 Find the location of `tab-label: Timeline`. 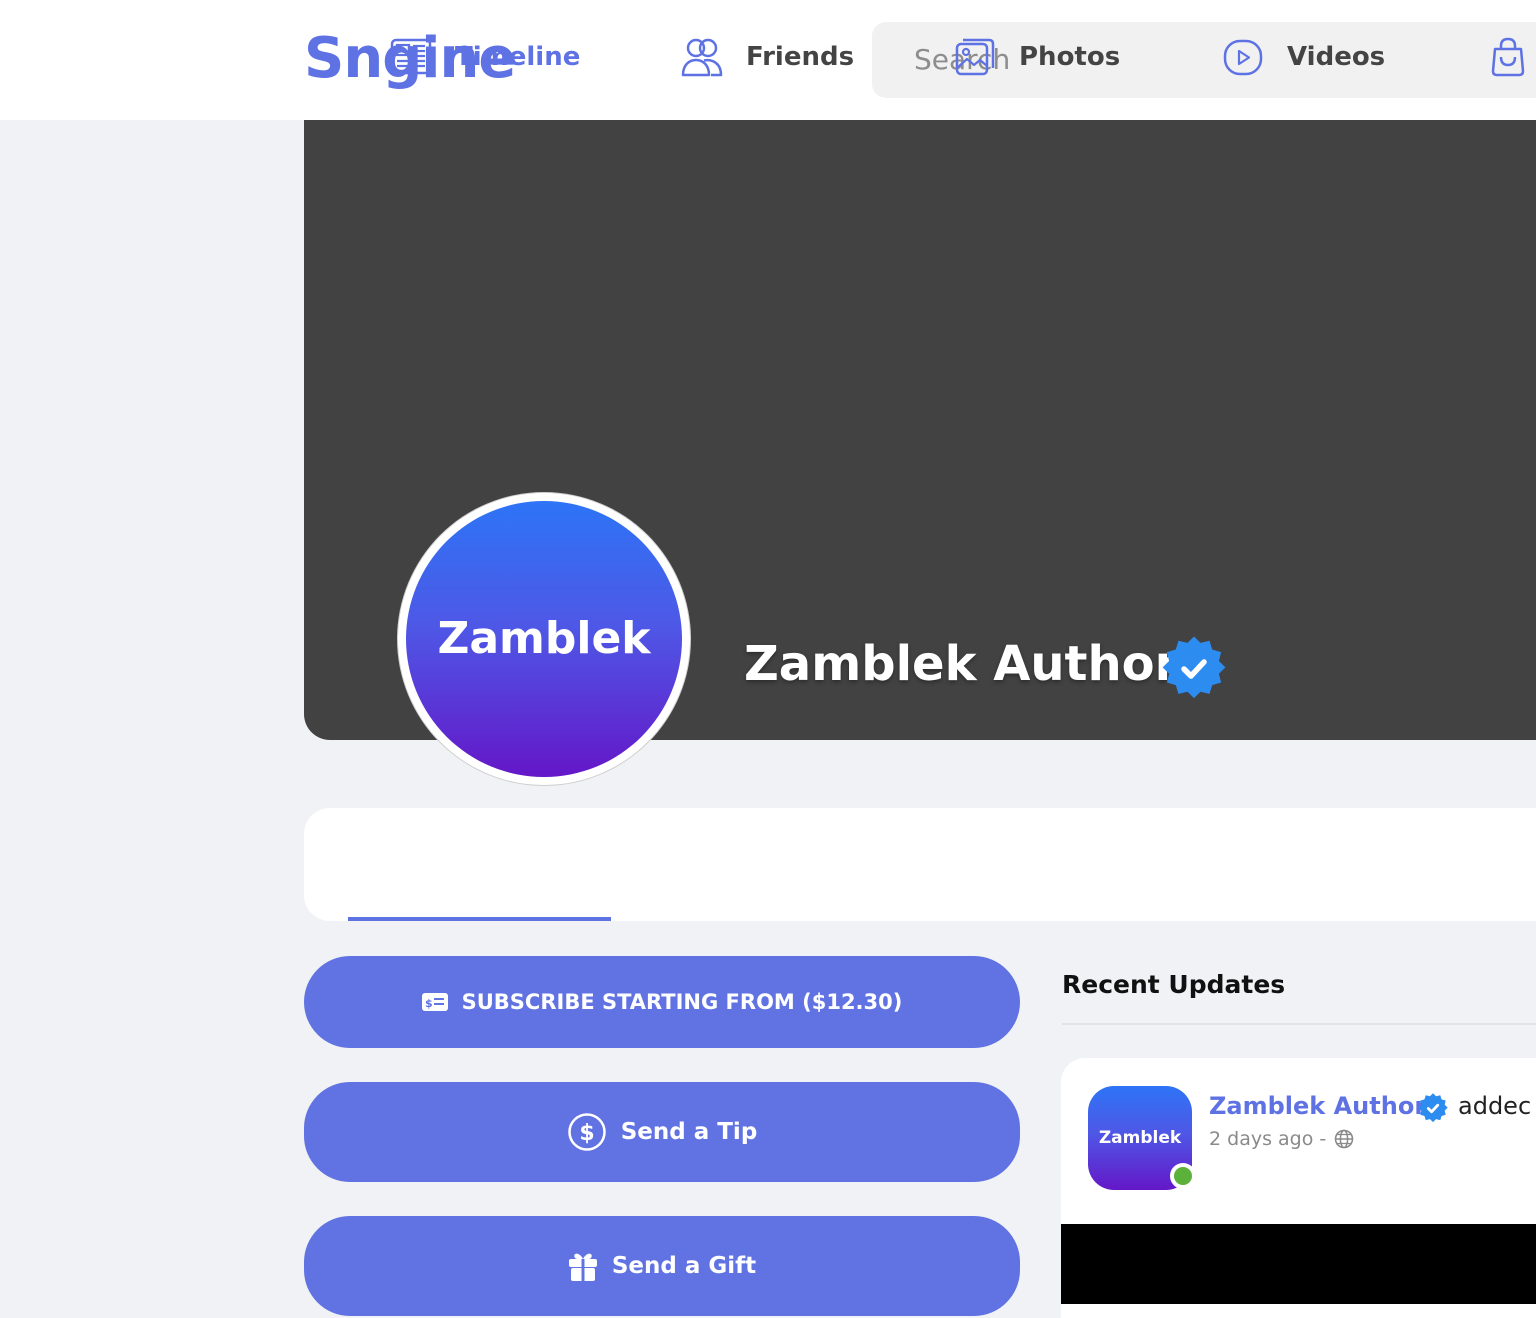

tab-label: Timeline is located at coordinates (518, 56).